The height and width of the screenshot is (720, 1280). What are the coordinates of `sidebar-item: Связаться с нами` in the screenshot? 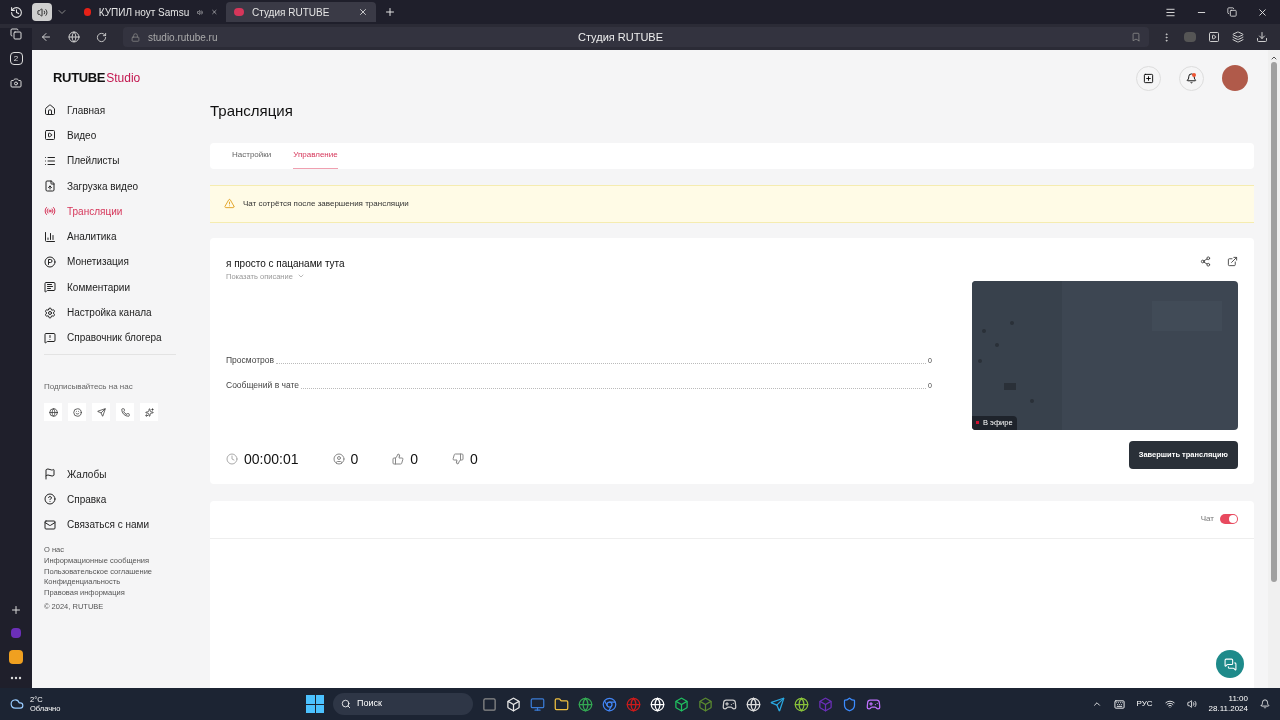 It's located at (118, 525).